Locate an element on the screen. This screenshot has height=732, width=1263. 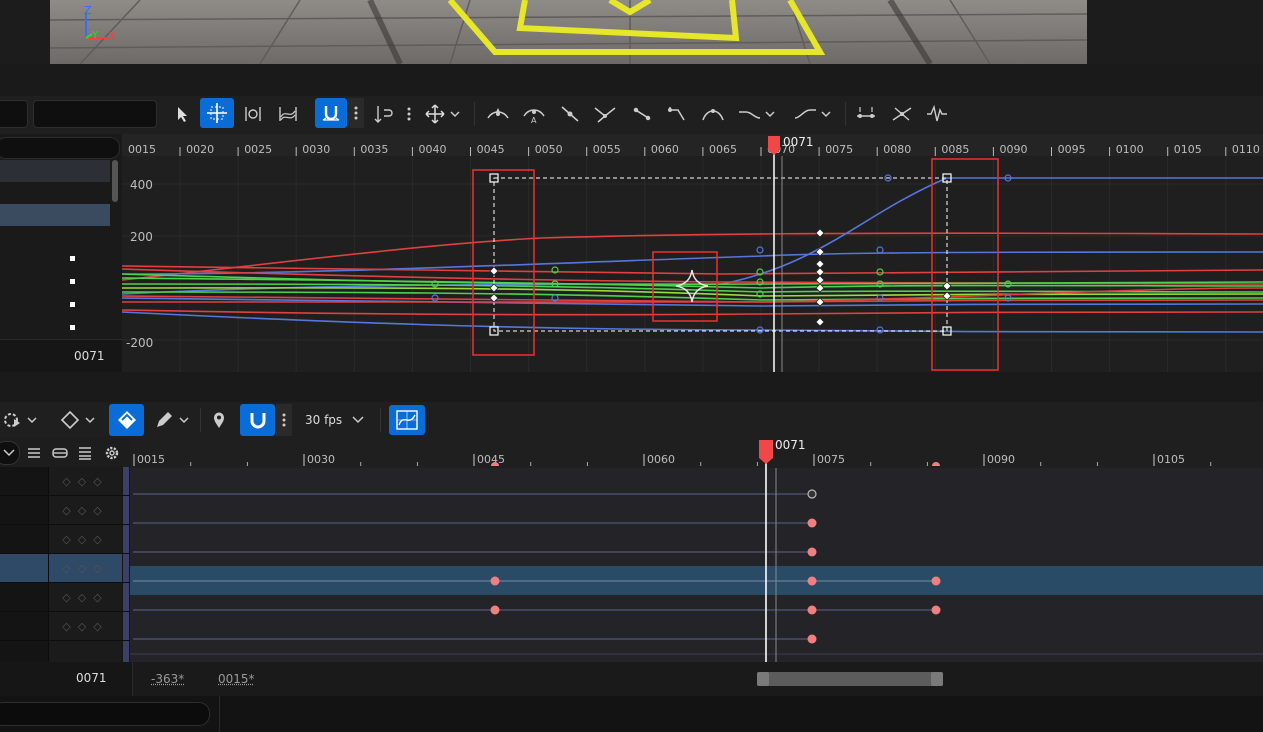
ruler-label: 0065 is located at coordinates (723, 149).